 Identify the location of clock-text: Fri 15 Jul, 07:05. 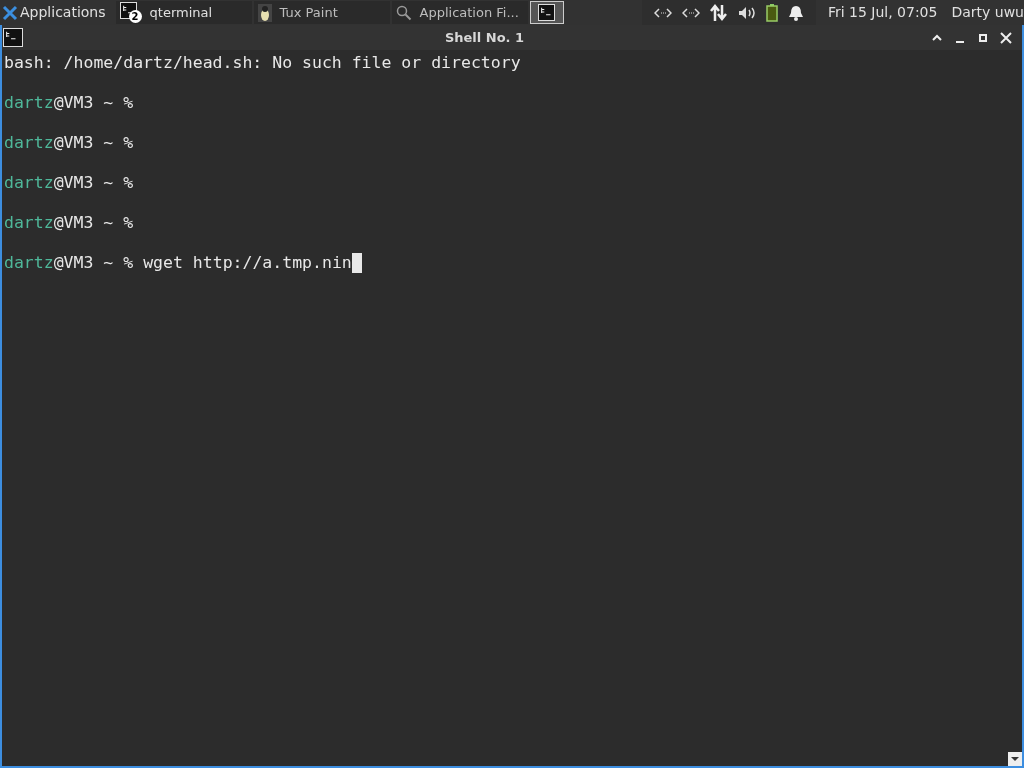
(882, 12).